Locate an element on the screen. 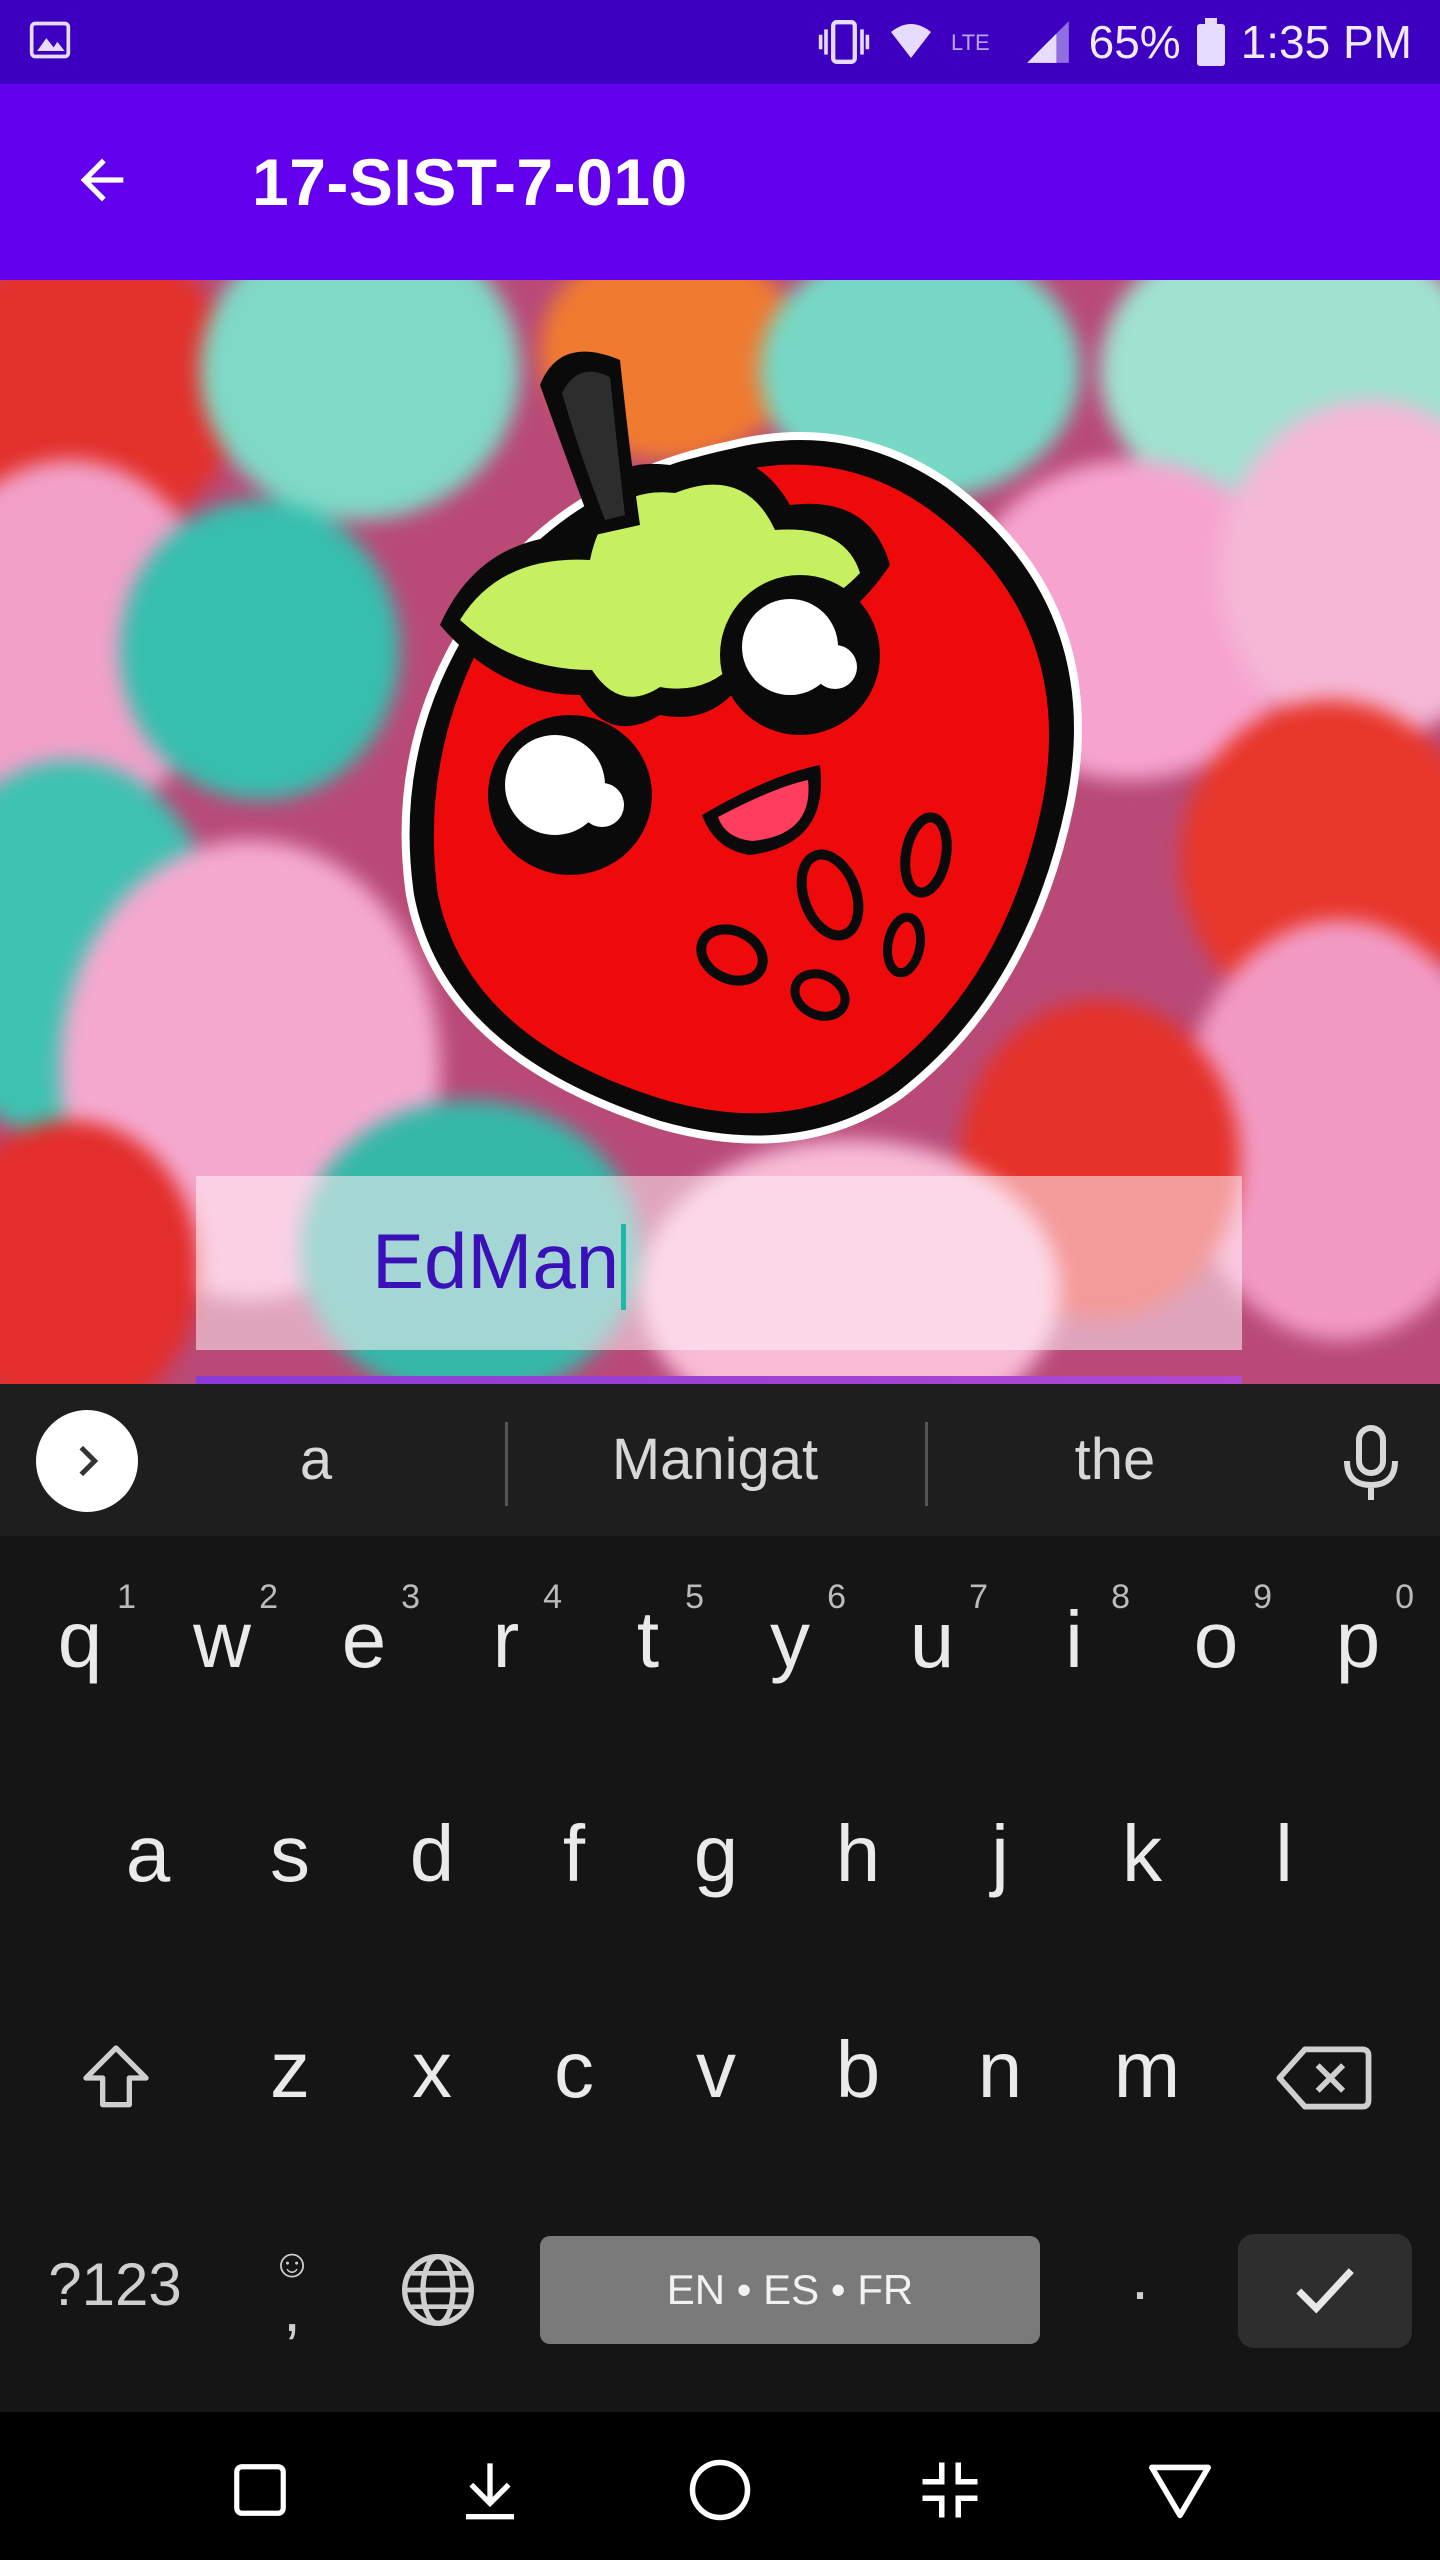  battery-icon is located at coordinates (1210, 42).